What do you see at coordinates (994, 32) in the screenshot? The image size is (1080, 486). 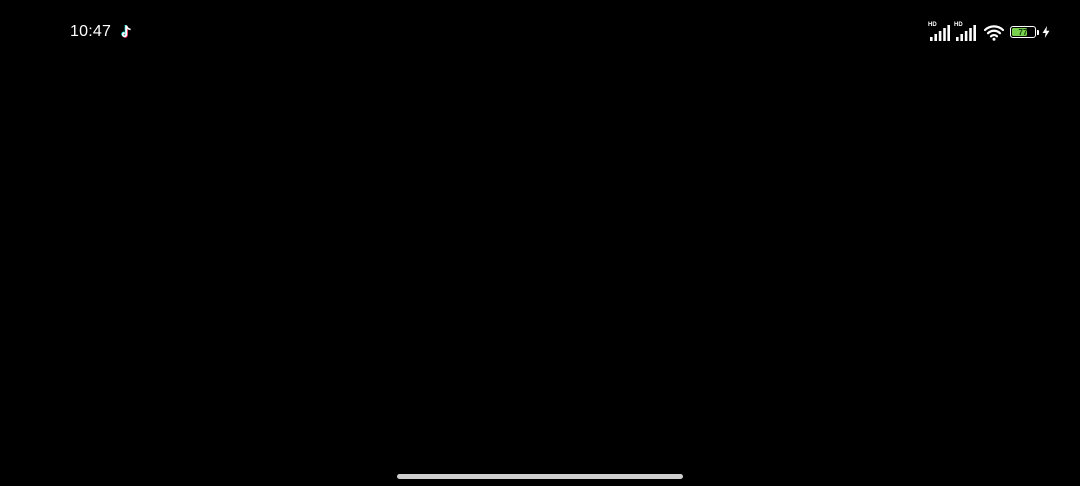 I see `wifi-icon` at bounding box center [994, 32].